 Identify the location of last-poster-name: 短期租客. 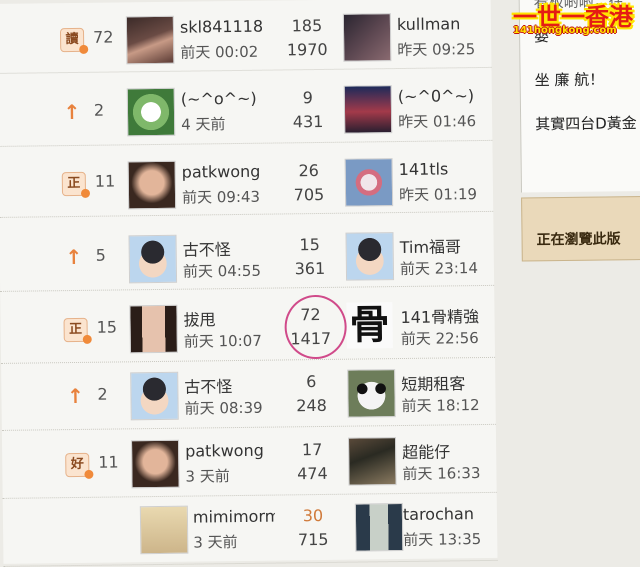
(446, 382).